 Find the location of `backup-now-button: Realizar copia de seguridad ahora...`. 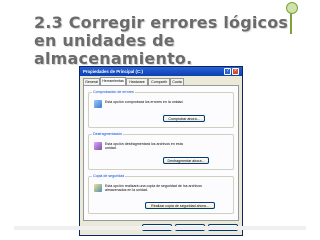

backup-now-button: Realizar copia de seguridad ahora... is located at coordinates (180, 205).